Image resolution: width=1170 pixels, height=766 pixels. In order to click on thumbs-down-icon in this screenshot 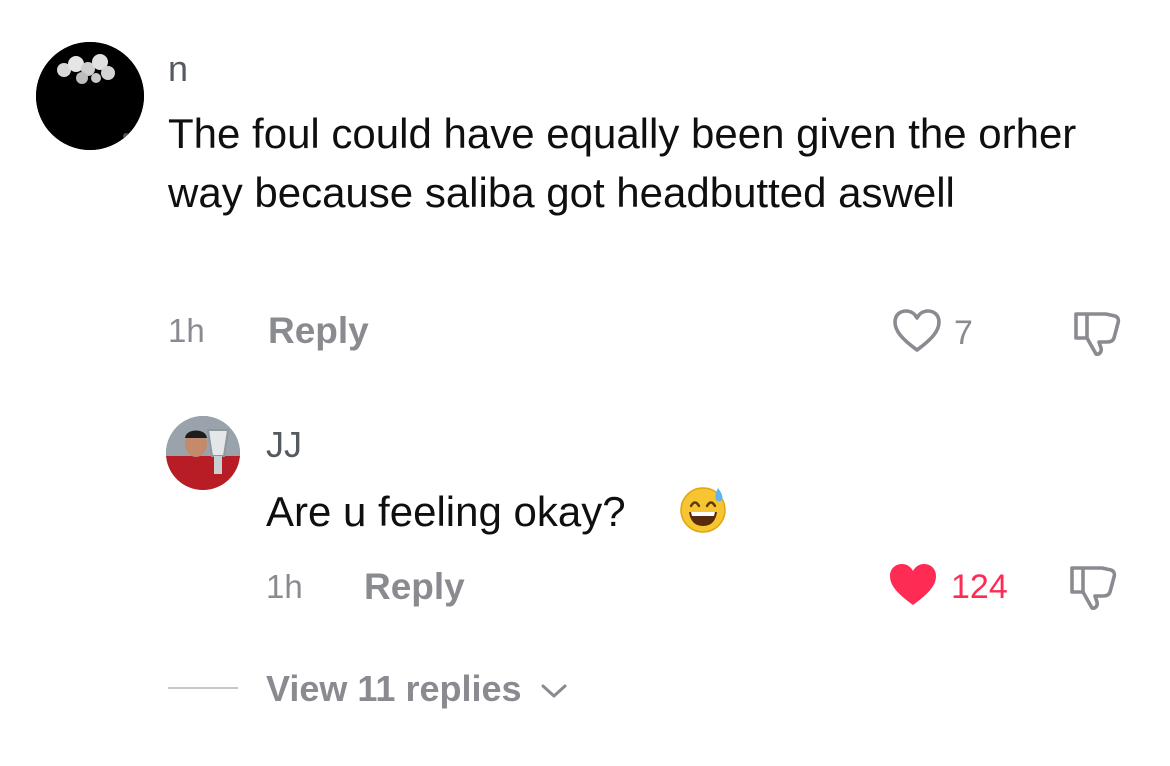, I will do `click(1096, 332)`.